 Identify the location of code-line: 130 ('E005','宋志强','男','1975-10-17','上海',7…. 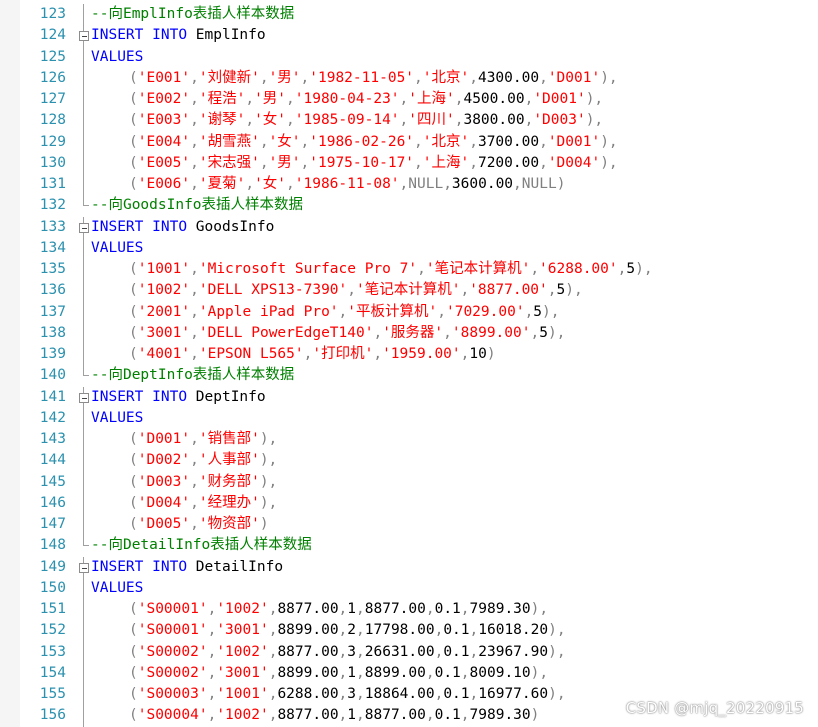
(409, 163).